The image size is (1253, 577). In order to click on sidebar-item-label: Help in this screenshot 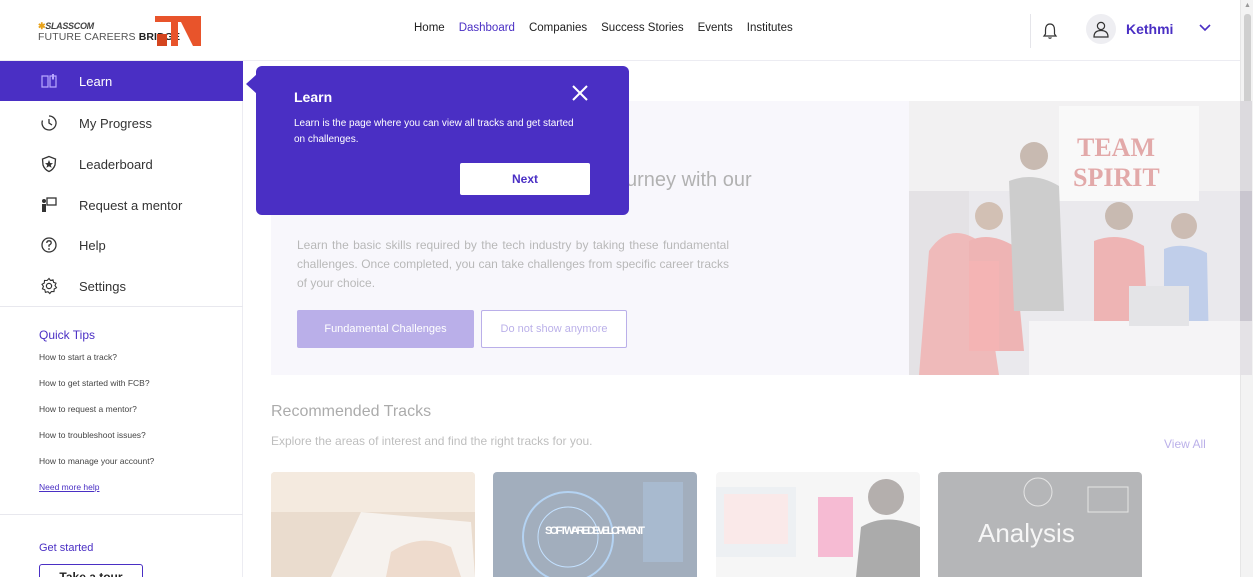, I will do `click(92, 245)`.